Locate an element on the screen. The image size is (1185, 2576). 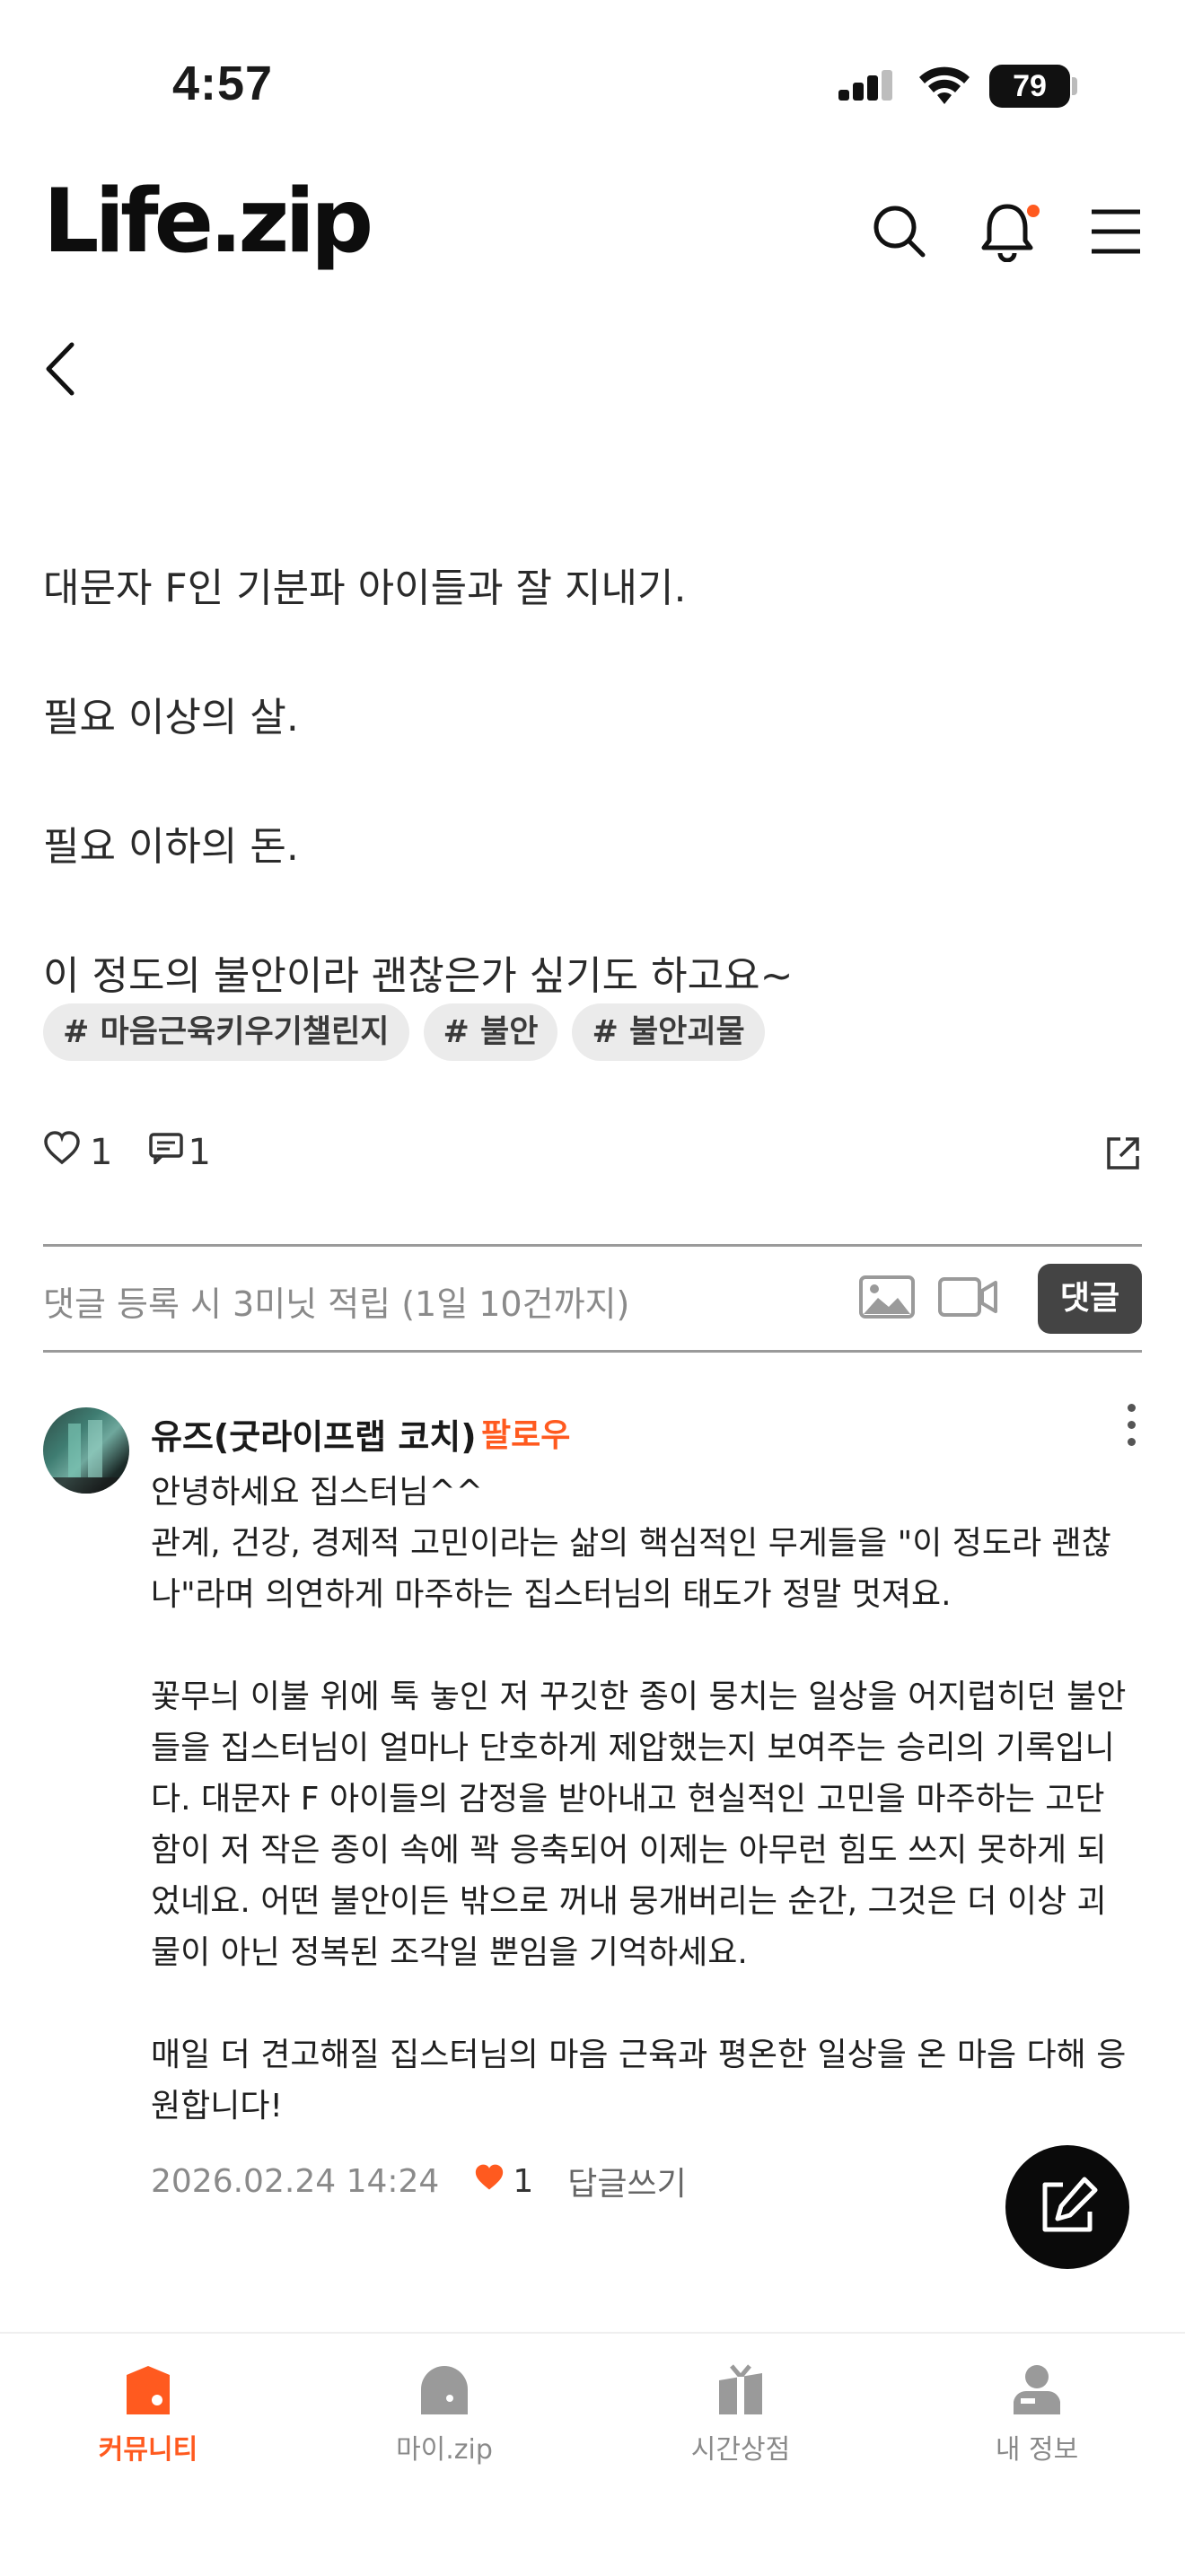
my-zip-icon is located at coordinates (444, 2390).